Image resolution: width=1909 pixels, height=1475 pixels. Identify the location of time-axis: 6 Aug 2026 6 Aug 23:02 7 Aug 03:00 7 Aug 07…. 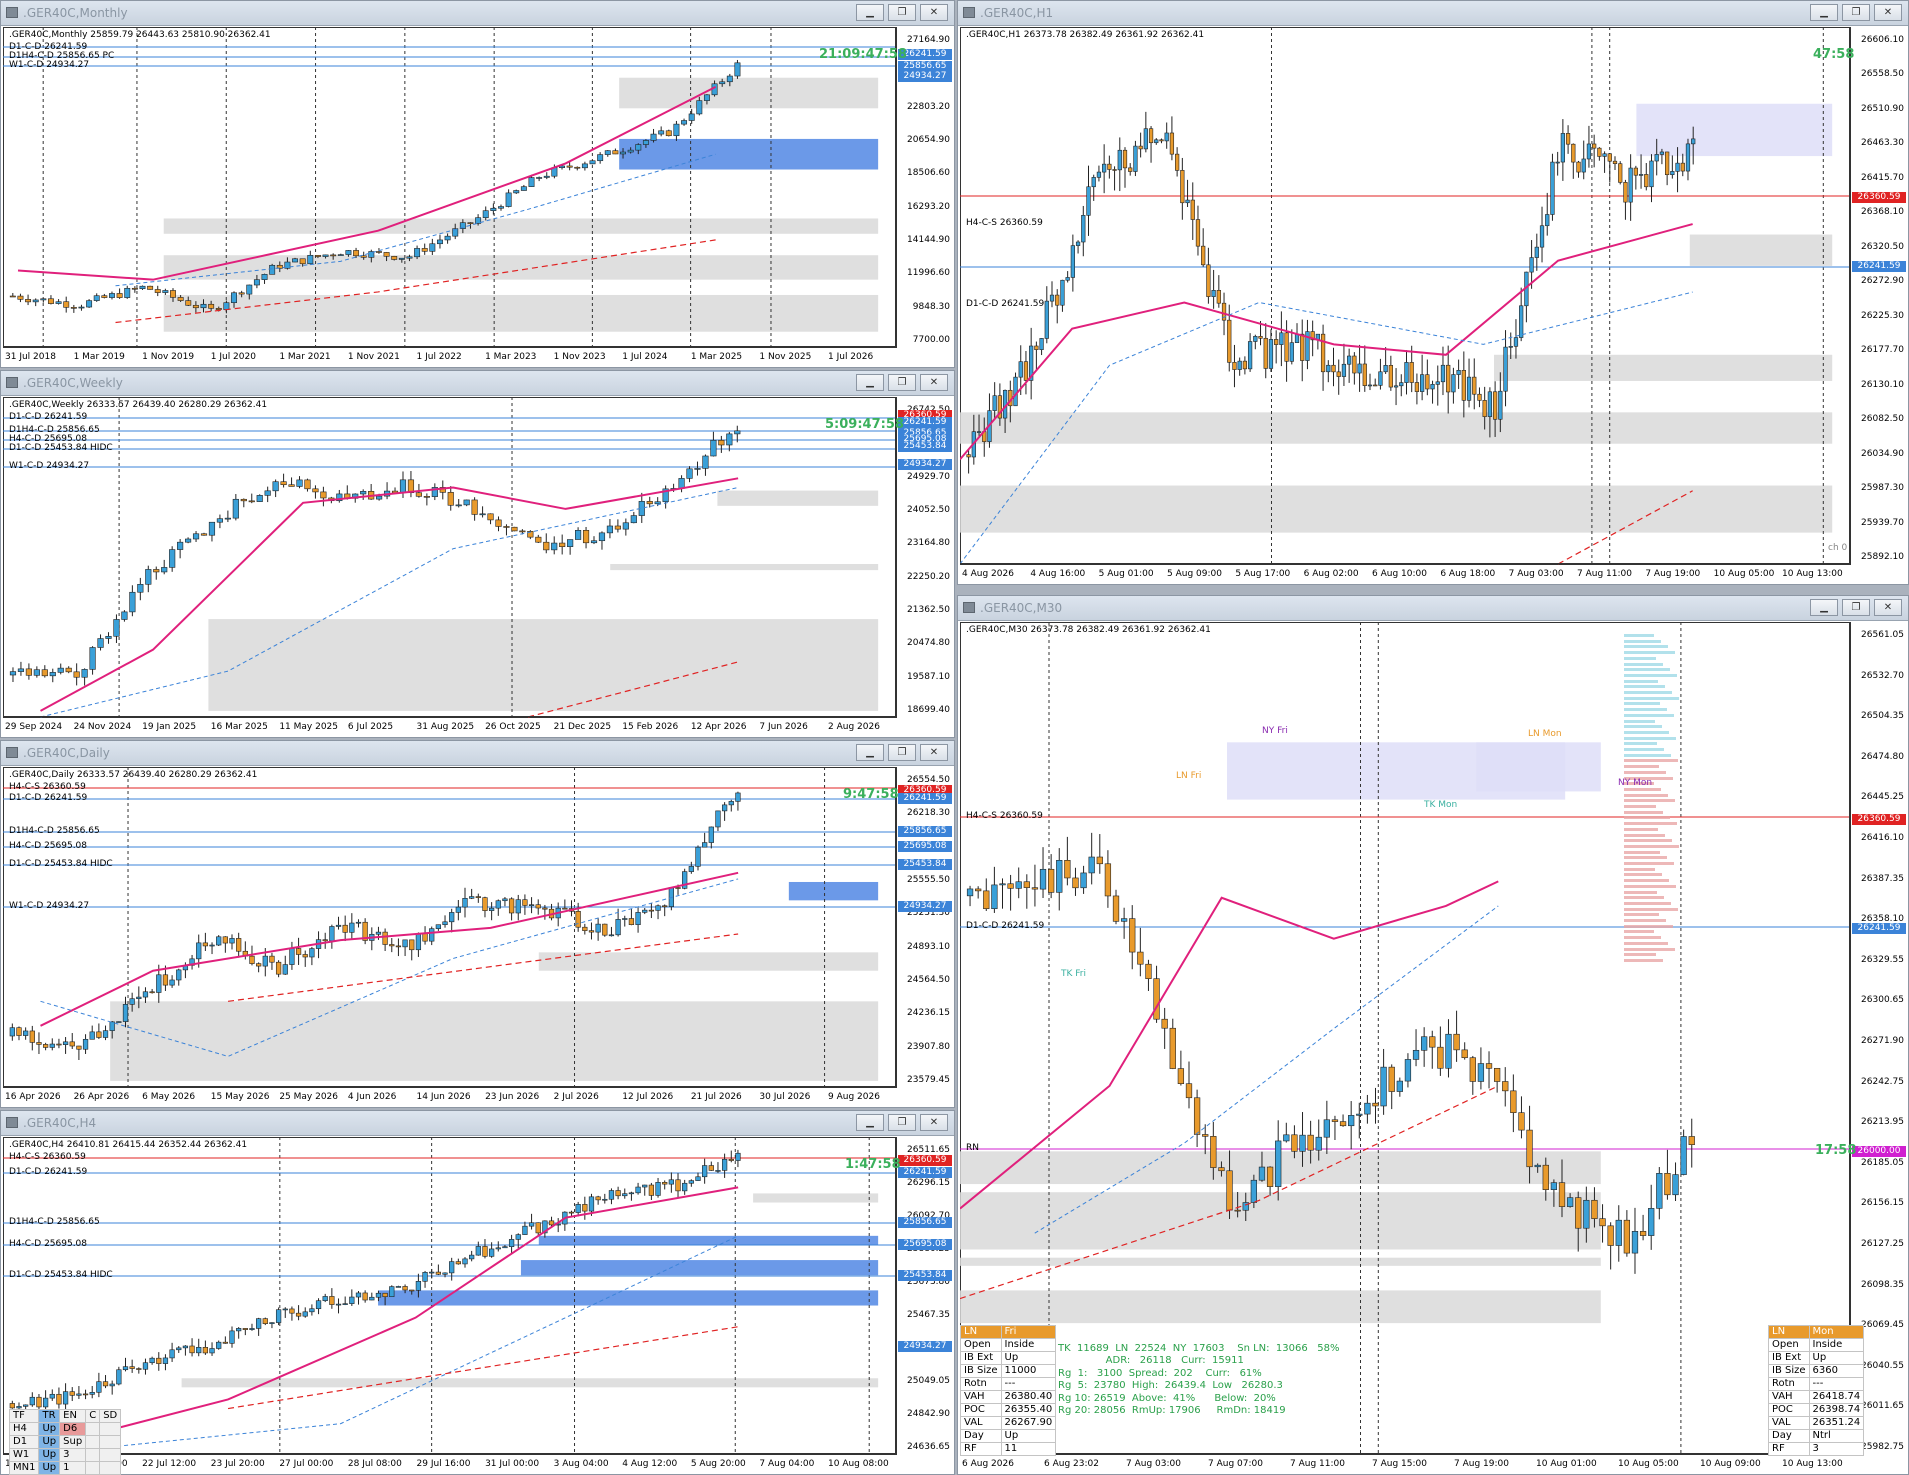
(1405, 1462).